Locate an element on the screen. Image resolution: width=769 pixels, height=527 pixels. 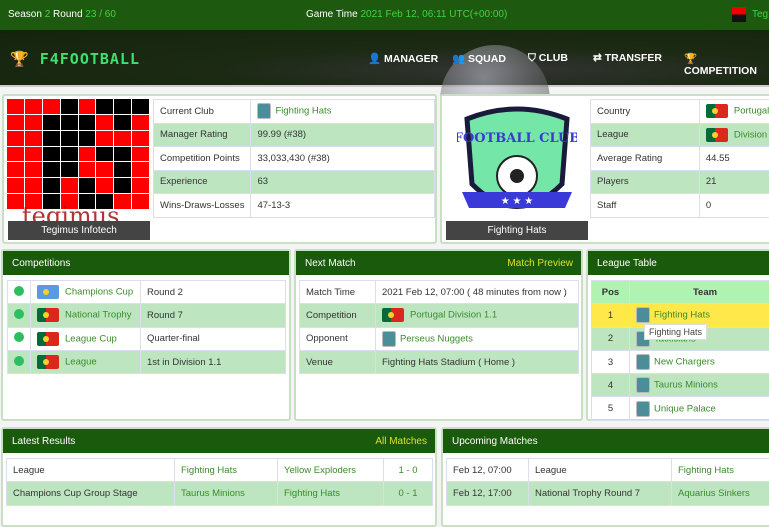
score-link: 1 - 0 is located at coordinates (407, 470).